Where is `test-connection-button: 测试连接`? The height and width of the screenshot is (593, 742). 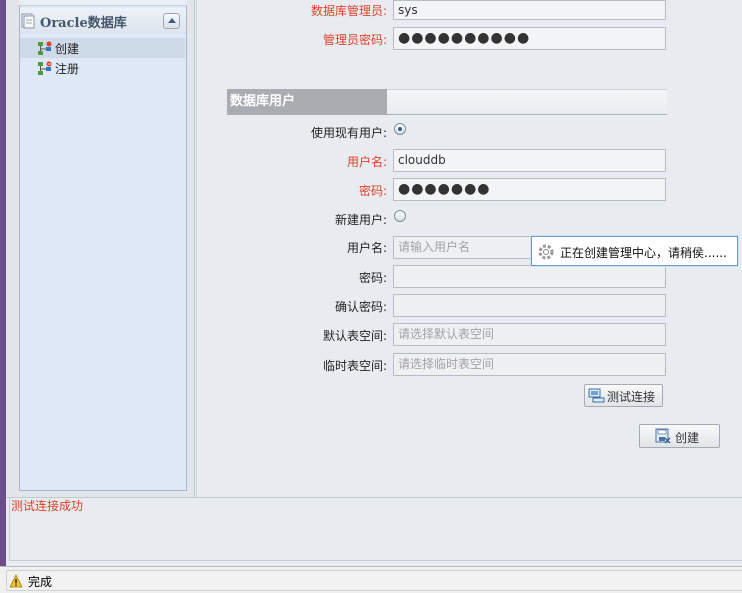 test-connection-button: 测试连接 is located at coordinates (623, 395).